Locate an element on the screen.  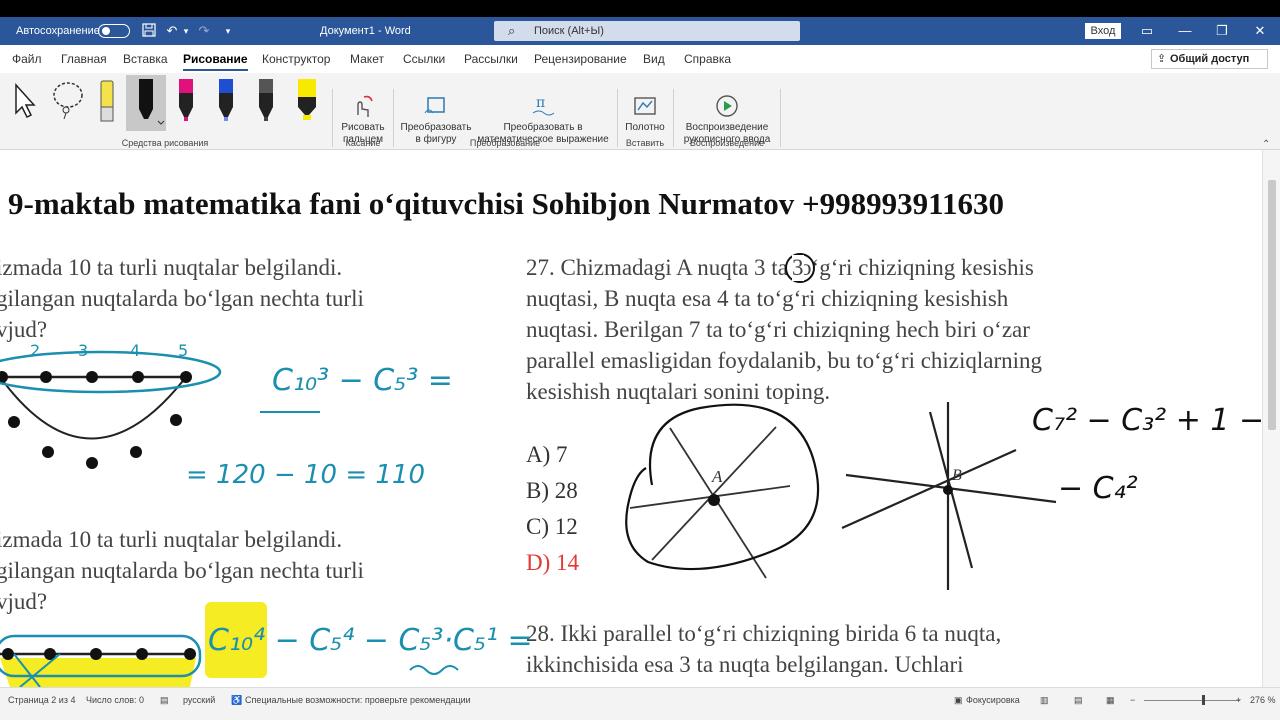
figure-a is located at coordinates (722, 491).